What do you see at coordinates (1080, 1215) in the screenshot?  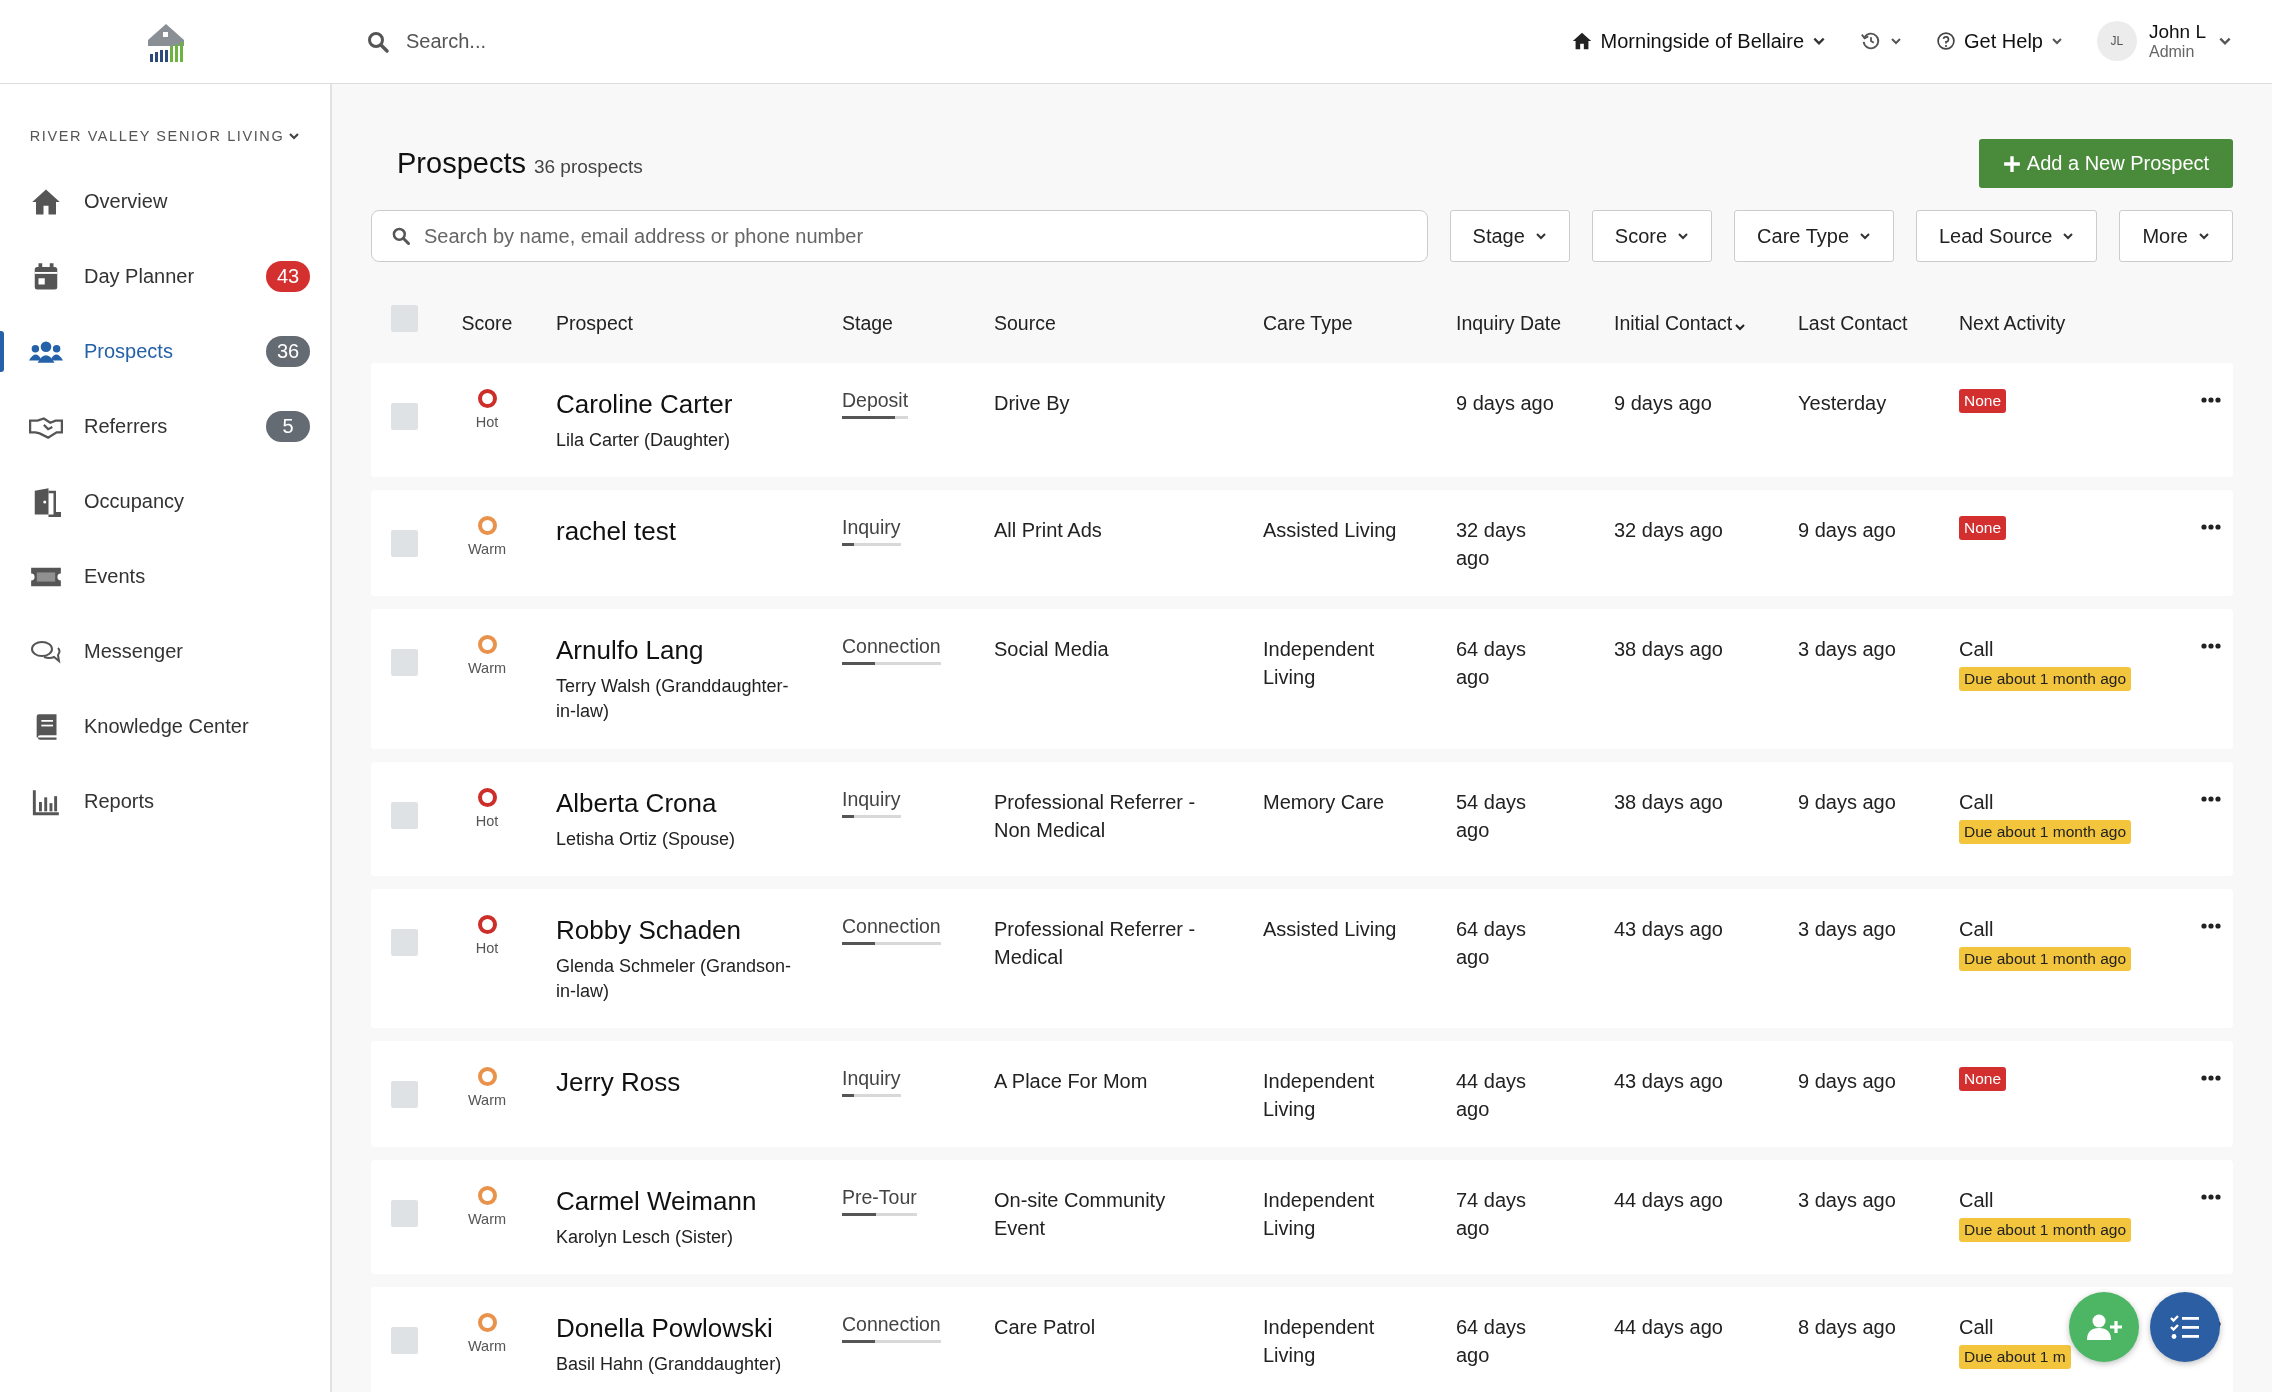 I see `table-cell-text: On-site Community Event` at bounding box center [1080, 1215].